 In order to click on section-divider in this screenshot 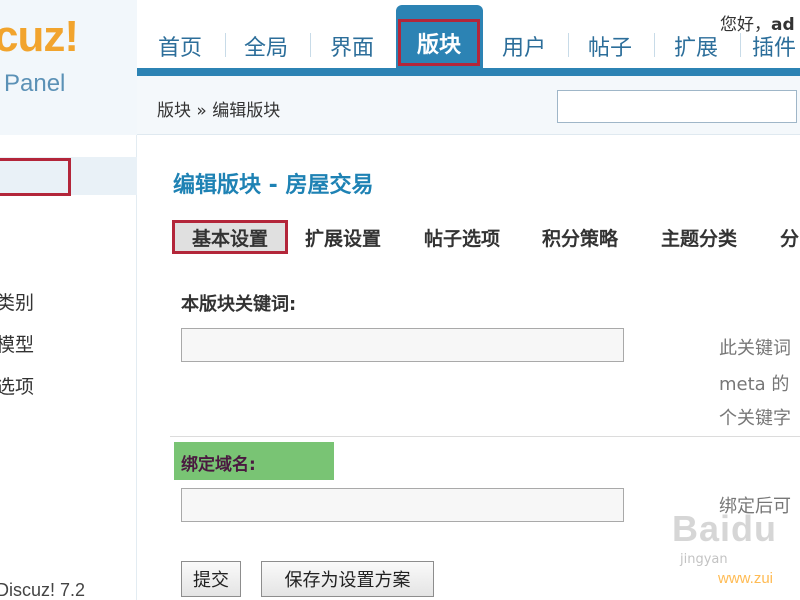, I will do `click(485, 436)`.